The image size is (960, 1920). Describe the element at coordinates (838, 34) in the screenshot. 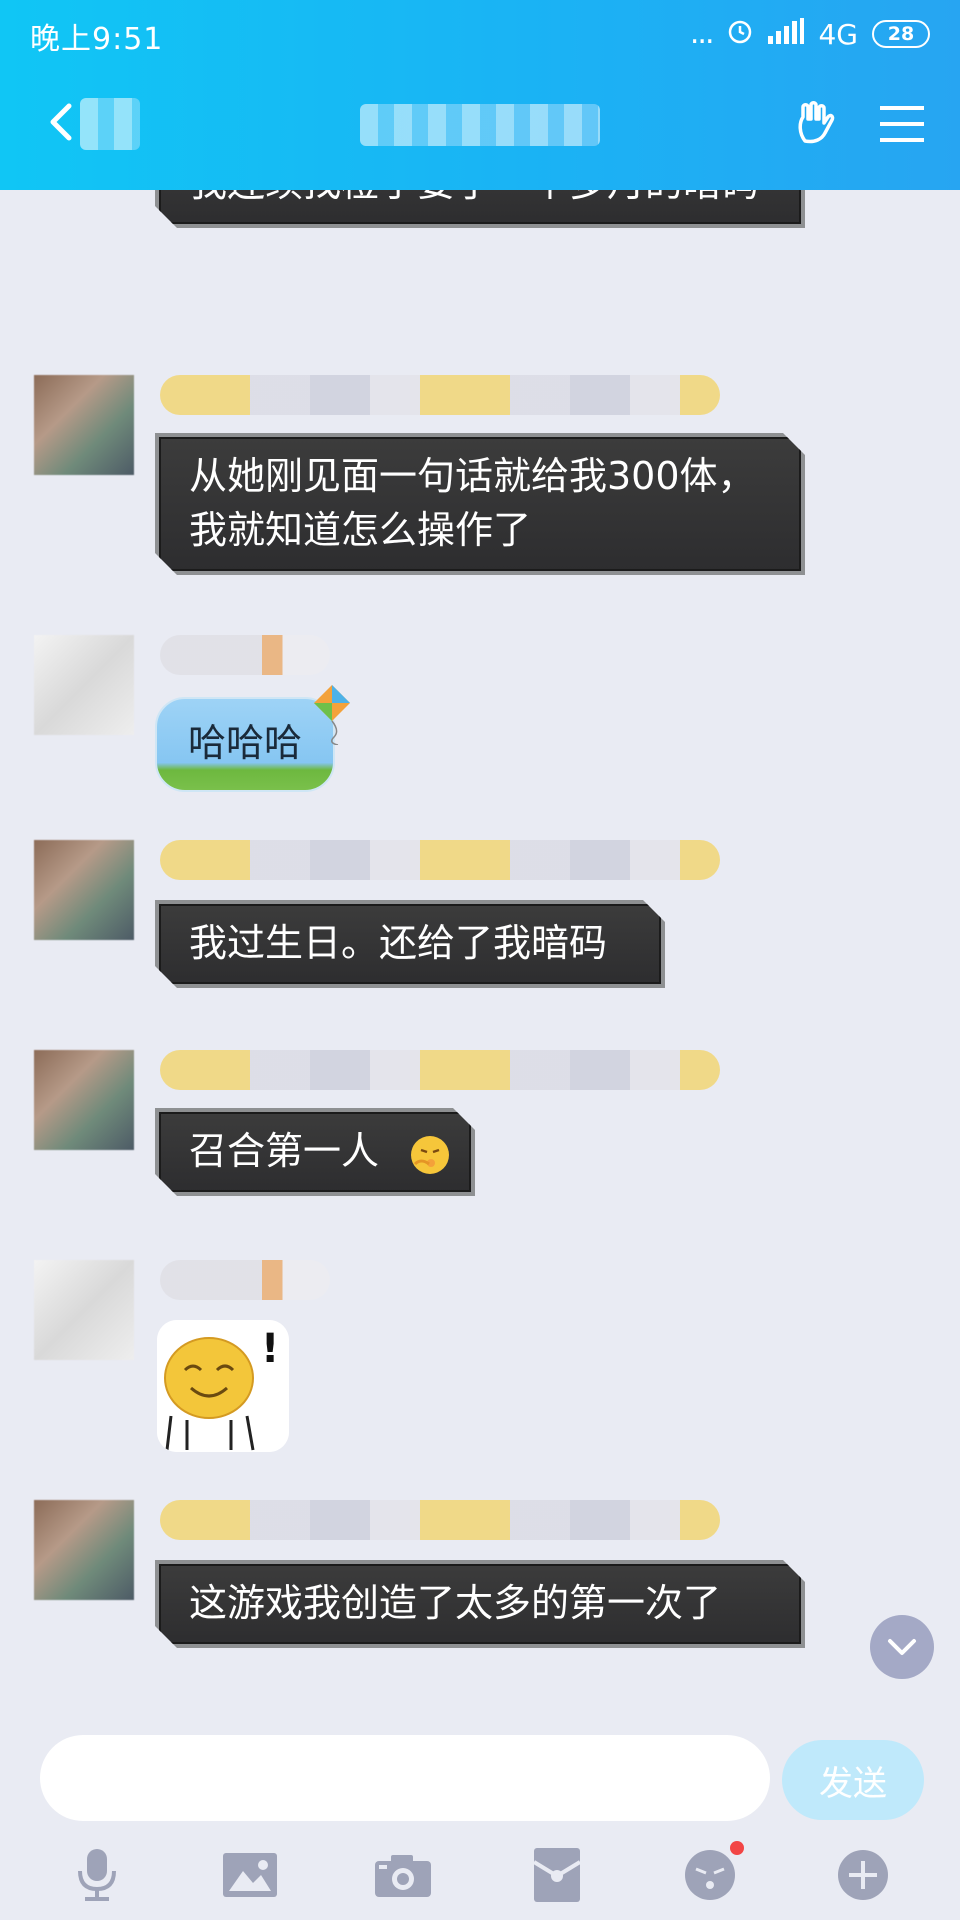

I see `network-label: 4G` at that location.